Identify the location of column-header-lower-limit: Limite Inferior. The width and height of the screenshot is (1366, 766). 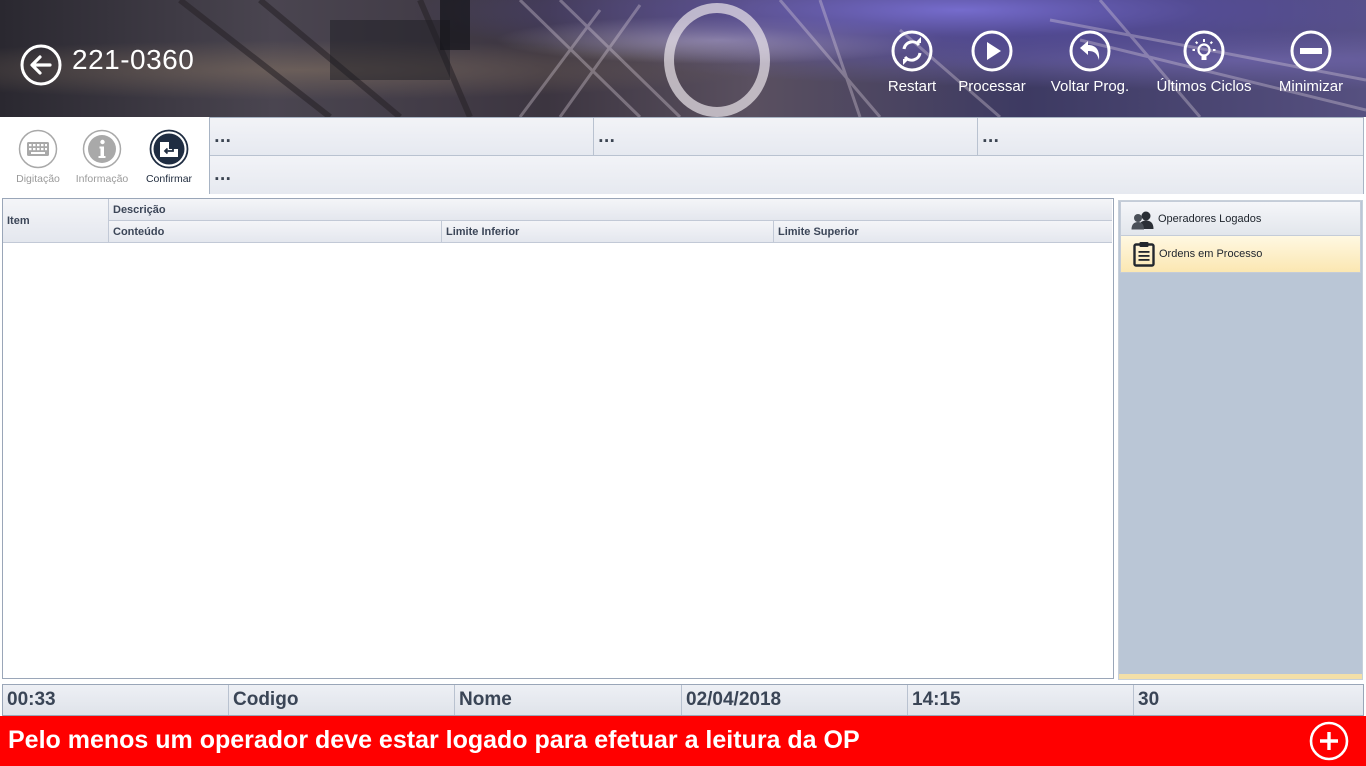
(608, 232).